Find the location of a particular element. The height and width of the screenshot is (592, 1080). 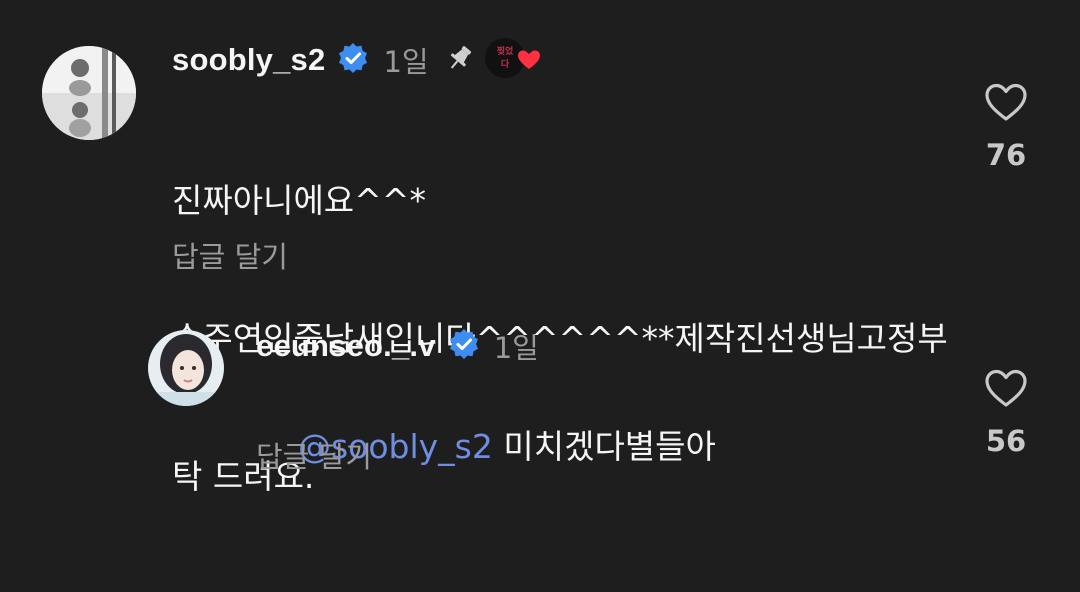

username: soobly_s2 is located at coordinates (248, 60).